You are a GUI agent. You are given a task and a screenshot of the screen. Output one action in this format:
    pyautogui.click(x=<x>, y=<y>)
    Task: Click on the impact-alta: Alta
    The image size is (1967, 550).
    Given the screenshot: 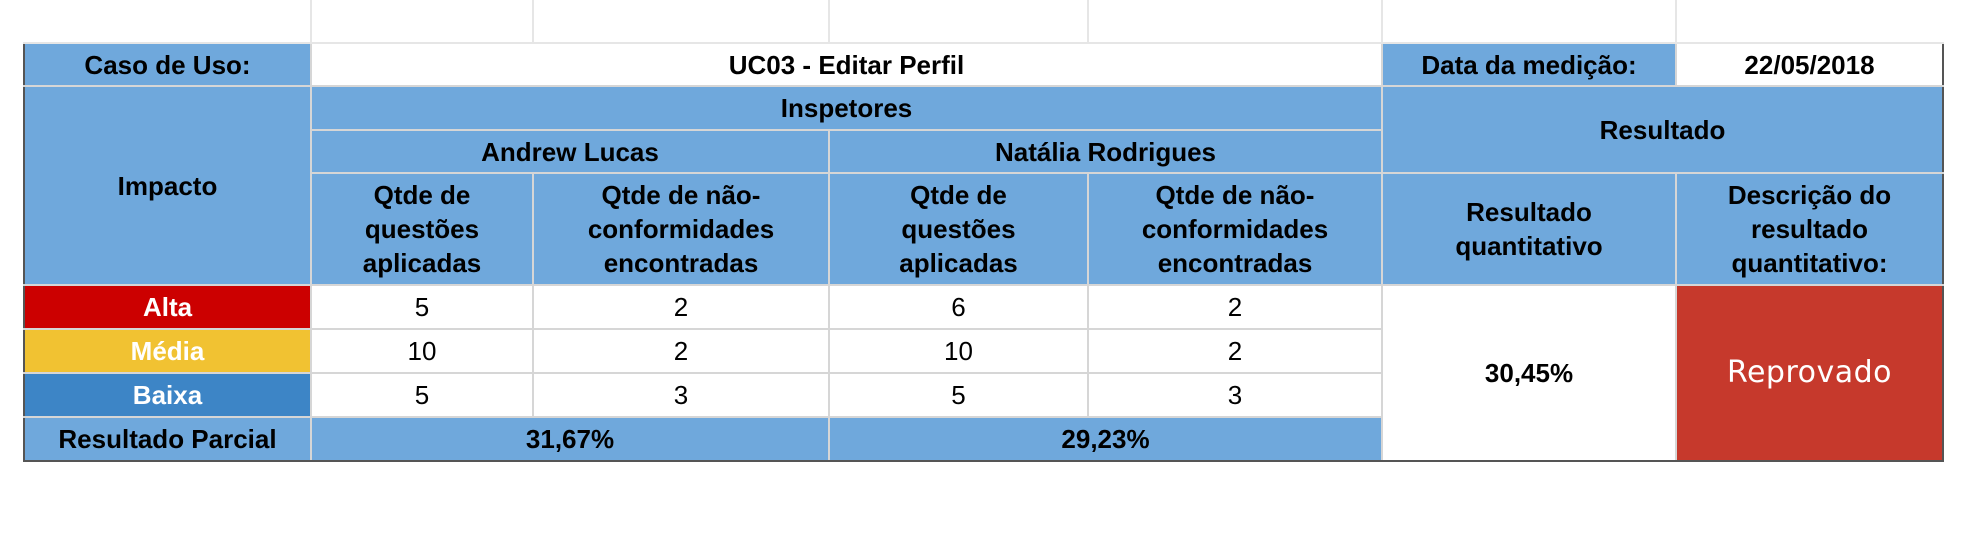 What is the action you would take?
    pyautogui.click(x=167, y=307)
    